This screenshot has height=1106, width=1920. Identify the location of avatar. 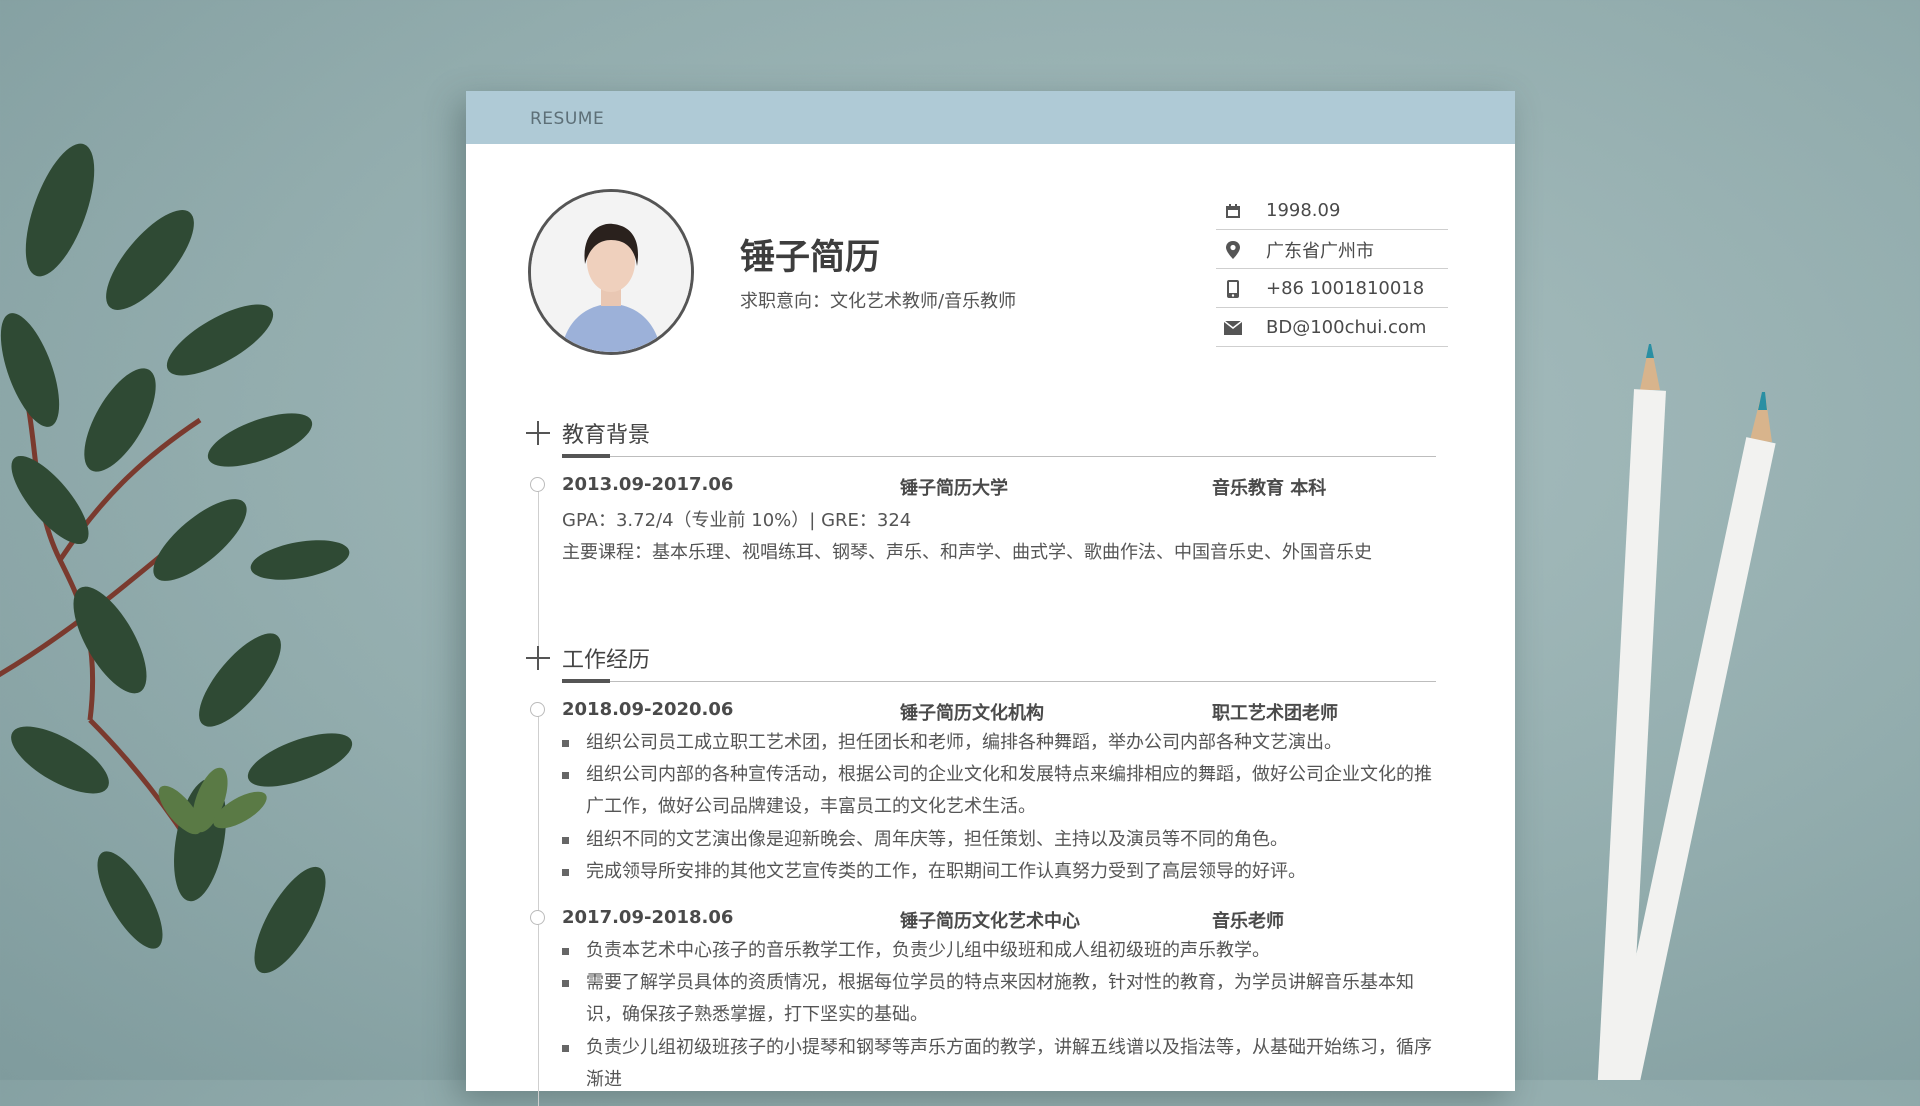
(611, 272).